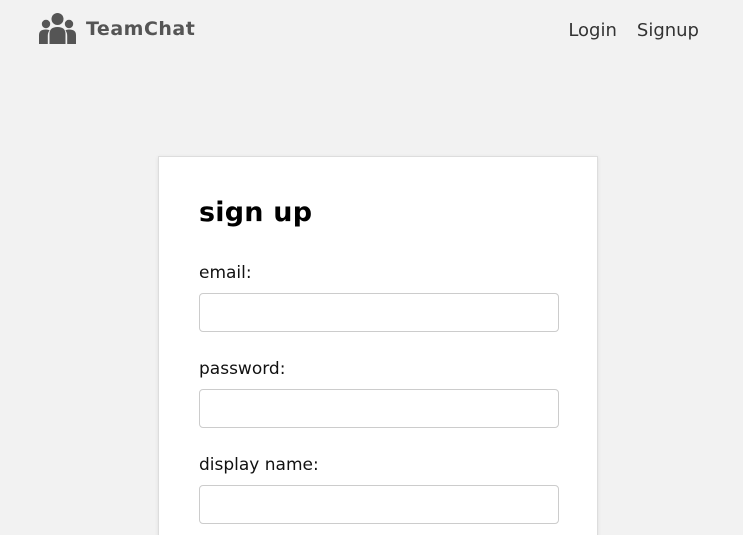 The height and width of the screenshot is (535, 743). What do you see at coordinates (379, 504) in the screenshot?
I see `display-name-input` at bounding box center [379, 504].